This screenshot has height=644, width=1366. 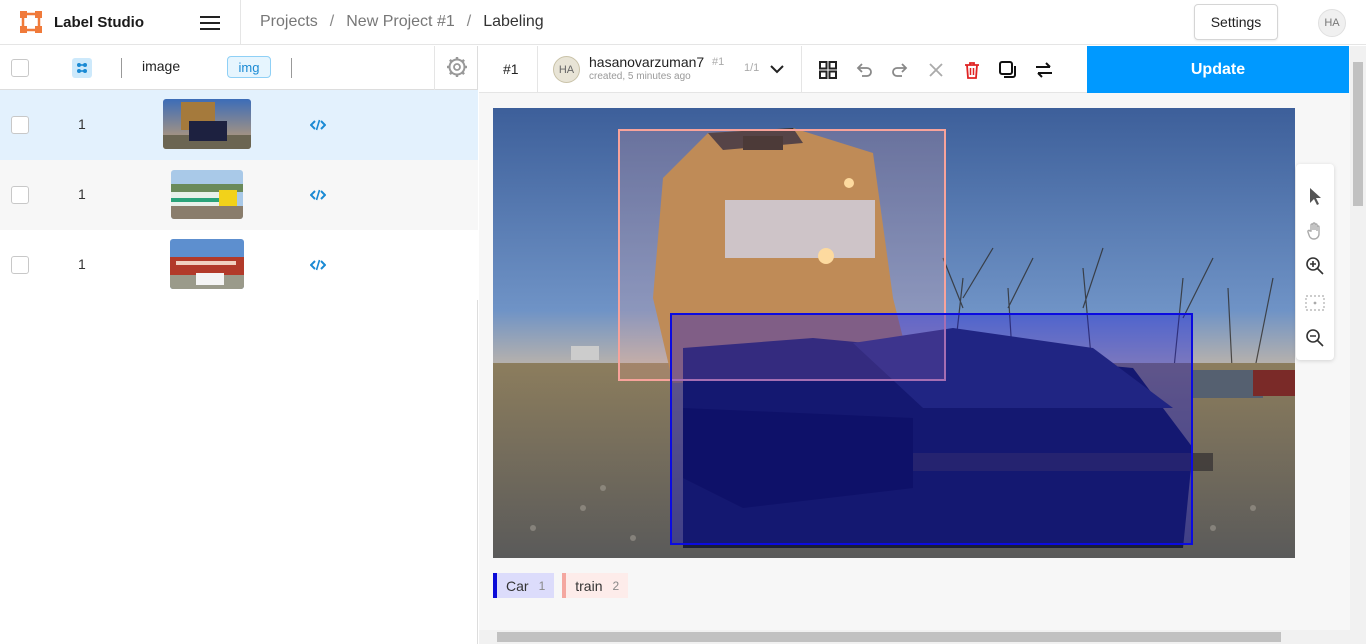 What do you see at coordinates (1315, 303) in the screenshot?
I see `fit-icon` at bounding box center [1315, 303].